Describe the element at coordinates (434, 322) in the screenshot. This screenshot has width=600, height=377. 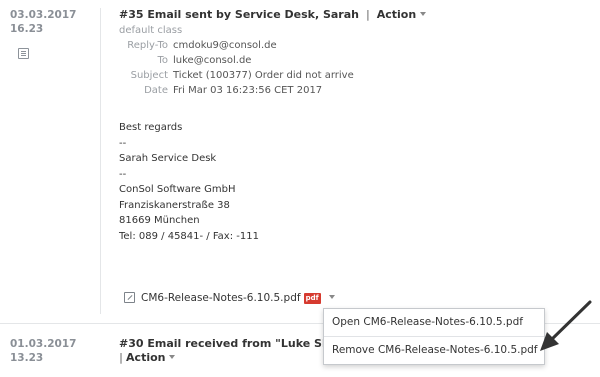
I see `menu-item-open-attachment: Open CM6-Release-Notes-6.10.5.pdf` at that location.